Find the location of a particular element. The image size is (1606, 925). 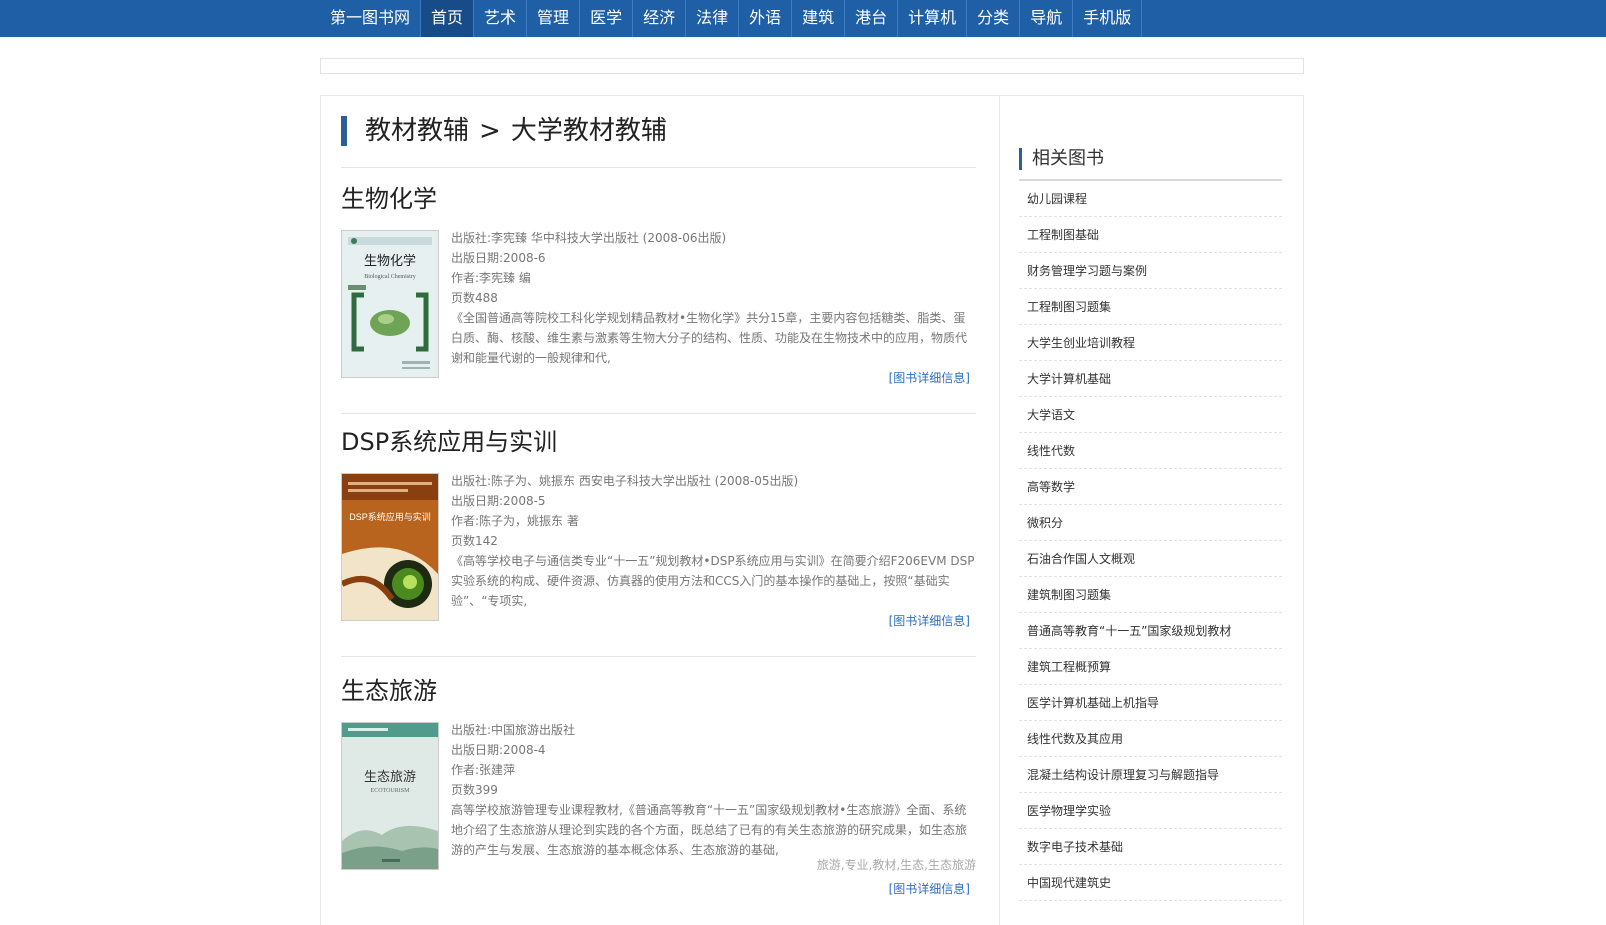

nav-item-home: 首页 is located at coordinates (448, 18).